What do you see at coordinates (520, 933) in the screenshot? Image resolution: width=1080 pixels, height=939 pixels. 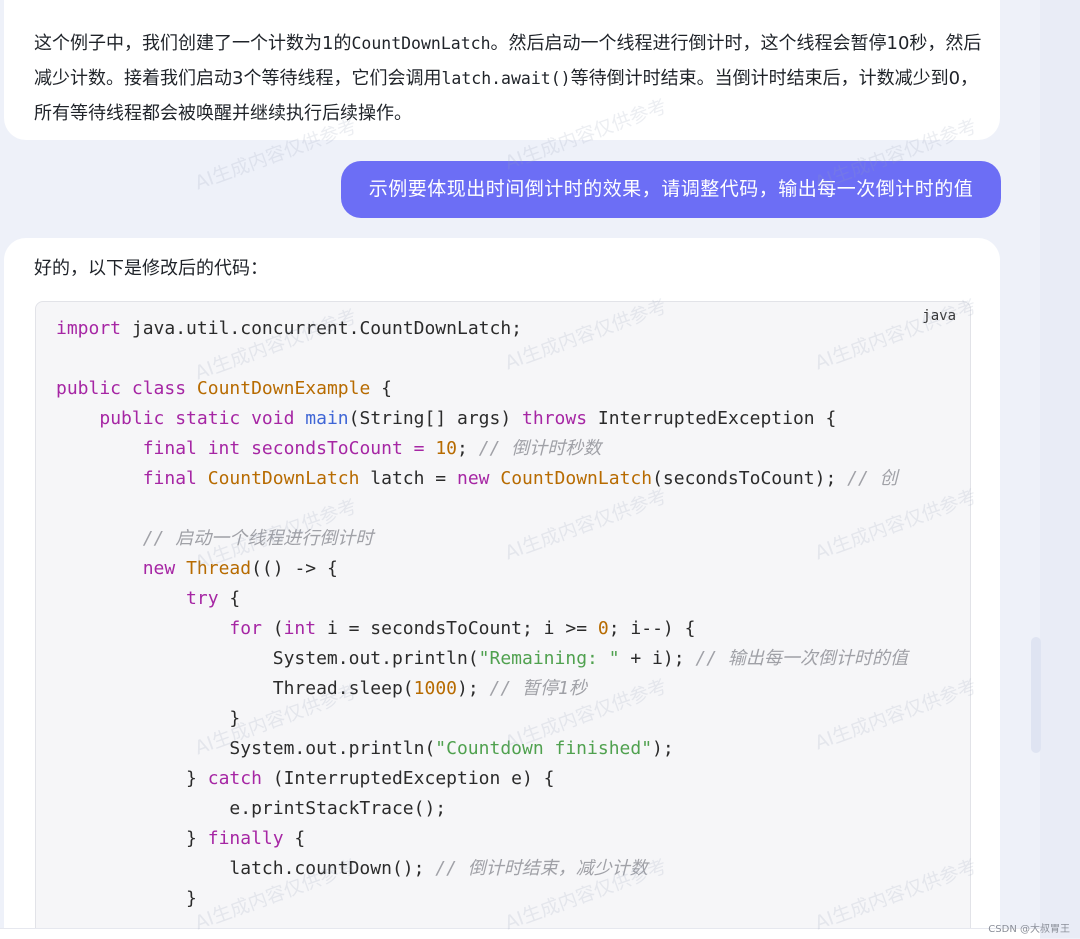 I see `input-area-edge` at bounding box center [520, 933].